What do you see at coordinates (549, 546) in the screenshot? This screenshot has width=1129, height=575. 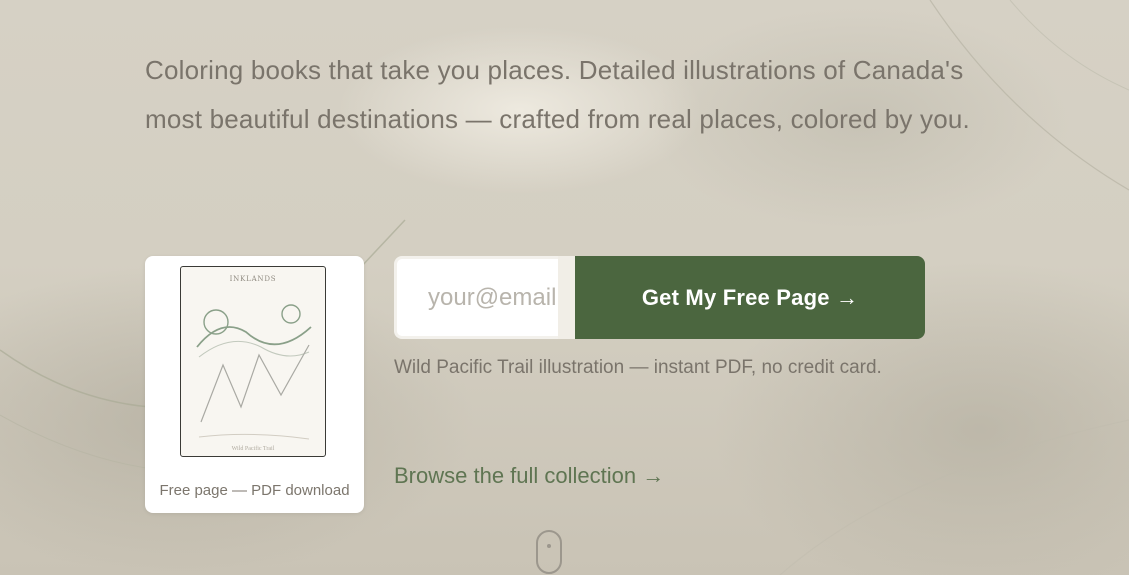 I see `scroll-wheel-dot` at bounding box center [549, 546].